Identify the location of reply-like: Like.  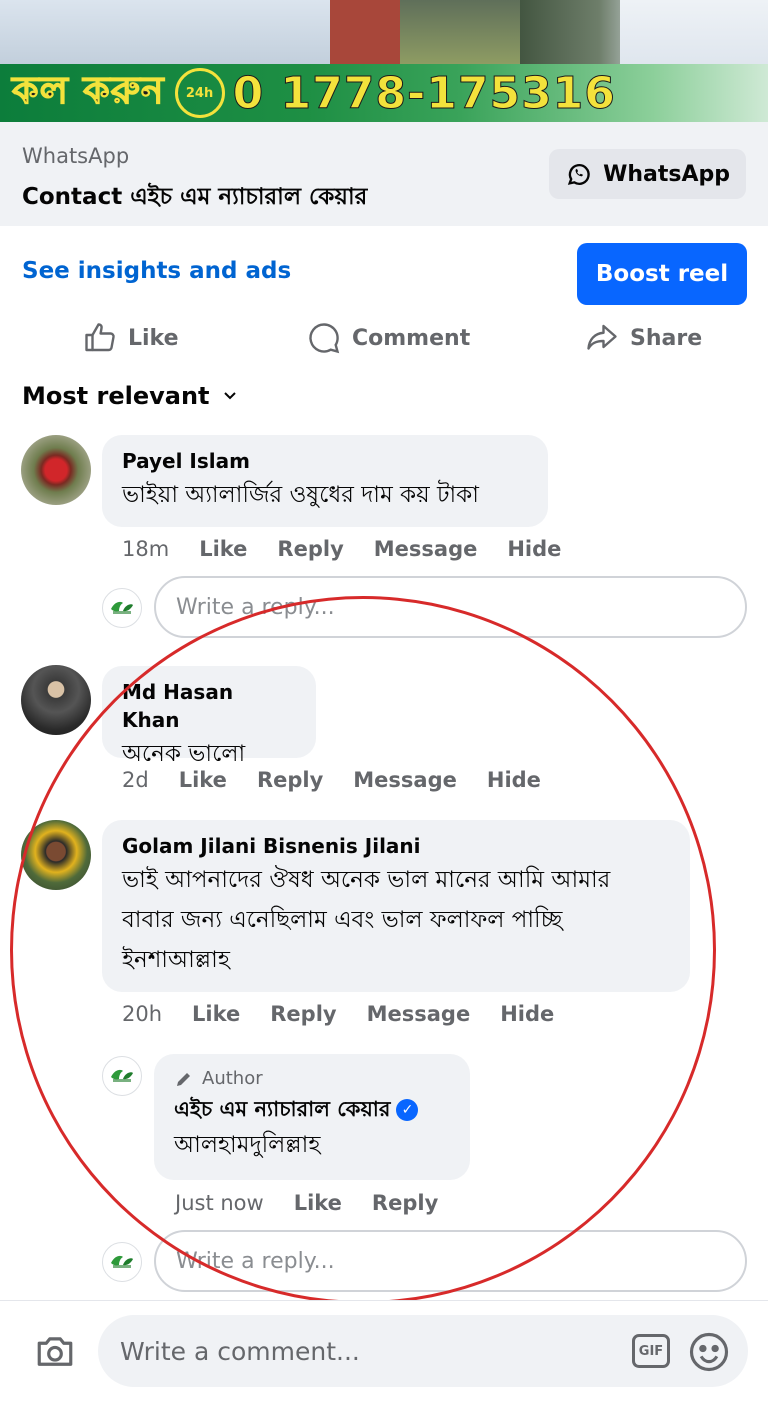
(318, 1203).